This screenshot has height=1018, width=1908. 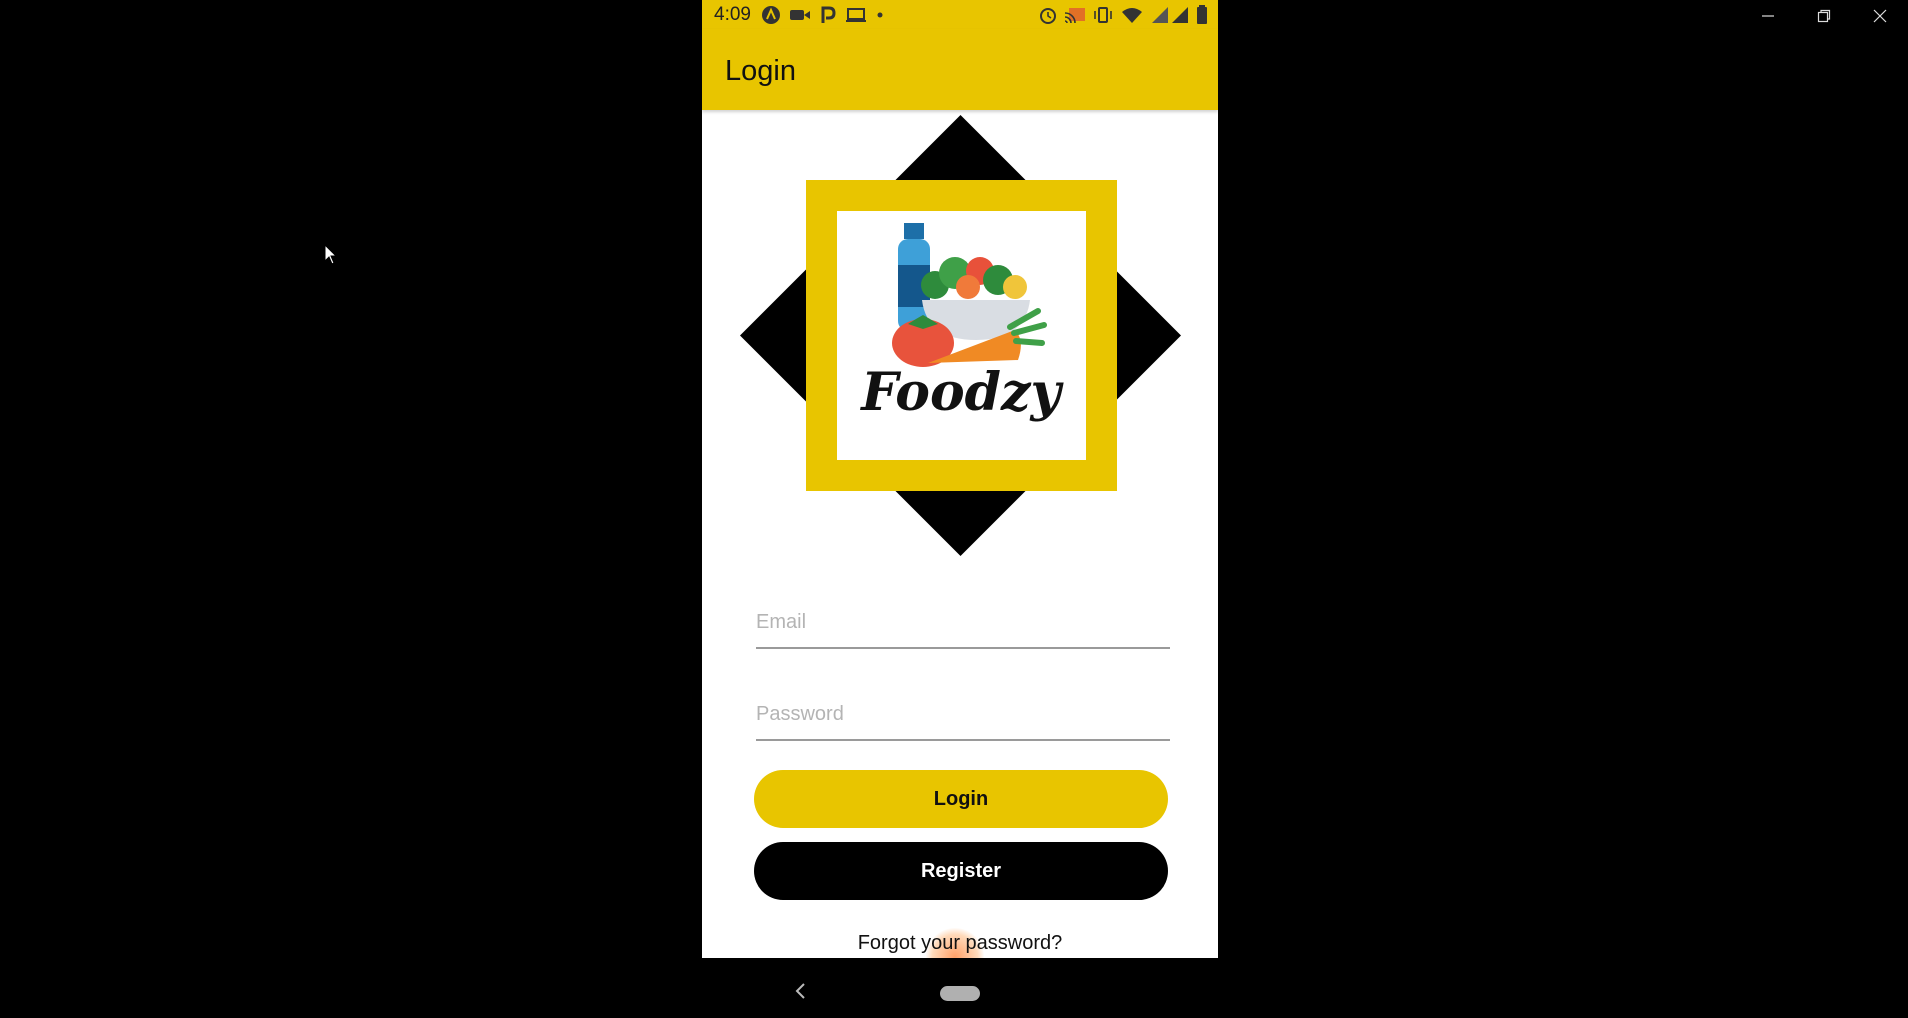 What do you see at coordinates (880, 15) in the screenshot?
I see `dot-icon` at bounding box center [880, 15].